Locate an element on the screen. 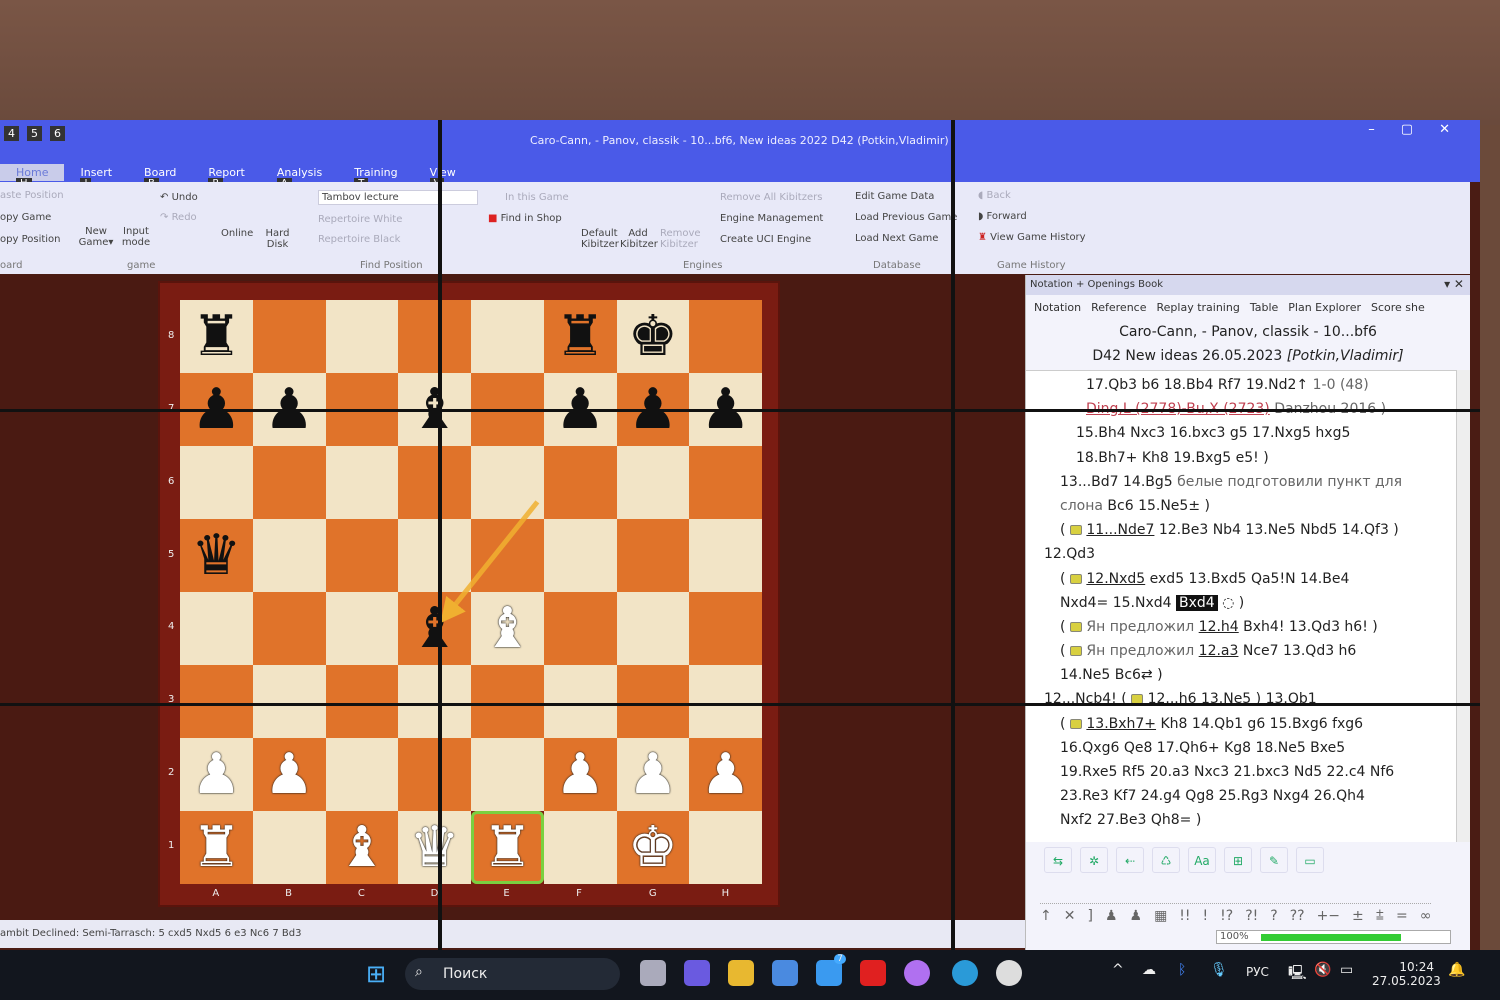  eraser-icon: ▭ is located at coordinates (1310, 860).